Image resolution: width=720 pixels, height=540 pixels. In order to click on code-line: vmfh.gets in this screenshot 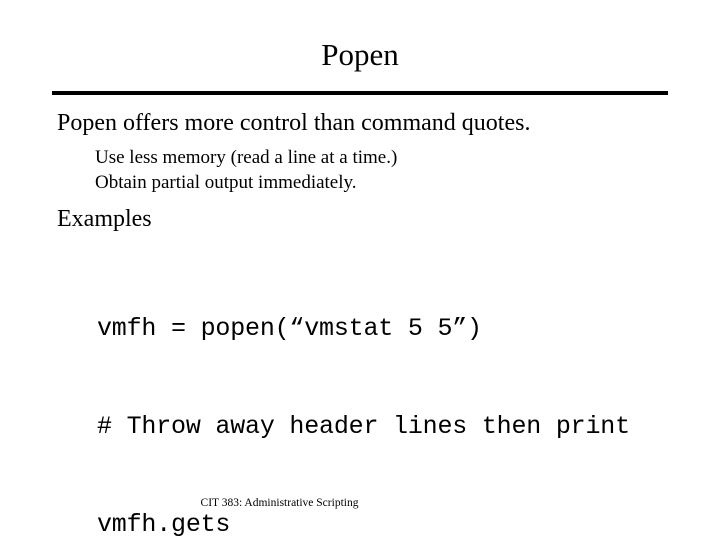, I will do `click(164, 525)`.